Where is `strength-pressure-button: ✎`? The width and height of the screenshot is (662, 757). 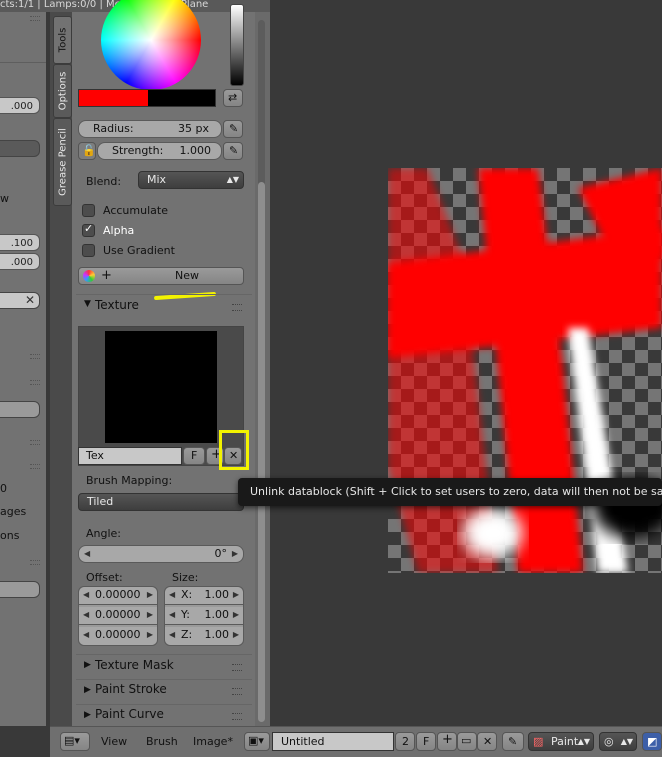 strength-pressure-button: ✎ is located at coordinates (233, 151).